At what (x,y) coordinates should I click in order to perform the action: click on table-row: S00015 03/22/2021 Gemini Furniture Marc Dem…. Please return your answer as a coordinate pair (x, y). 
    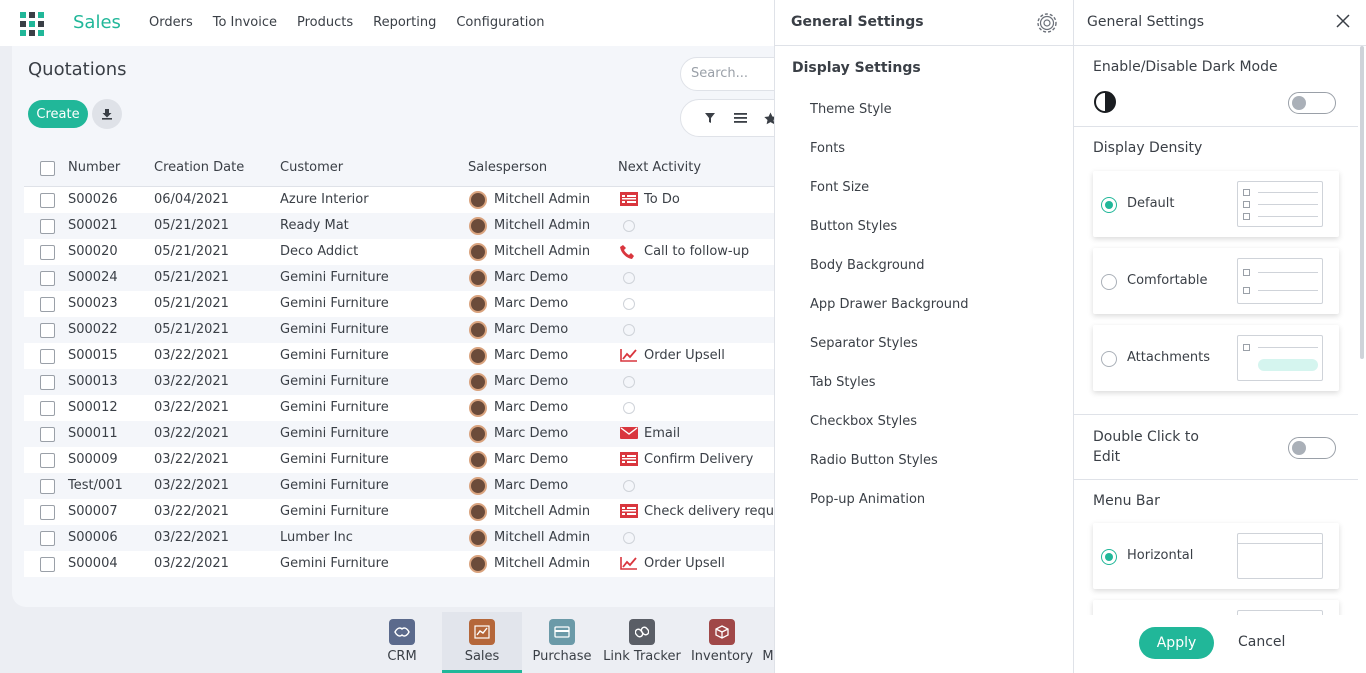
    Looking at the image, I should click on (413, 356).